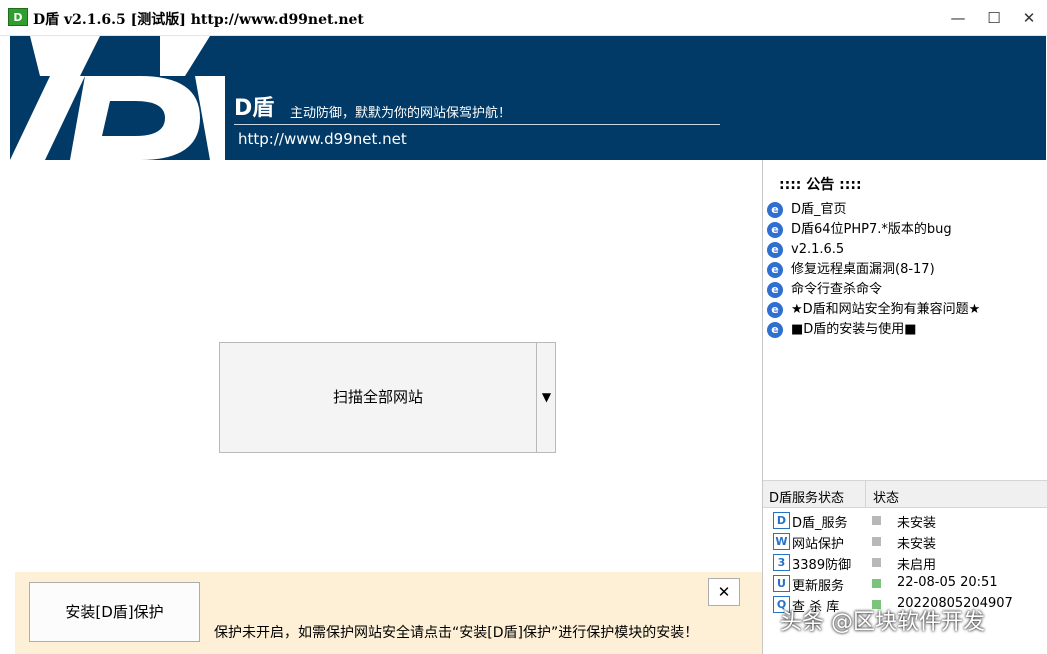 The width and height of the screenshot is (1047, 654). What do you see at coordinates (873, 250) in the screenshot?
I see `announcement-item: e v2.1.6.5` at bounding box center [873, 250].